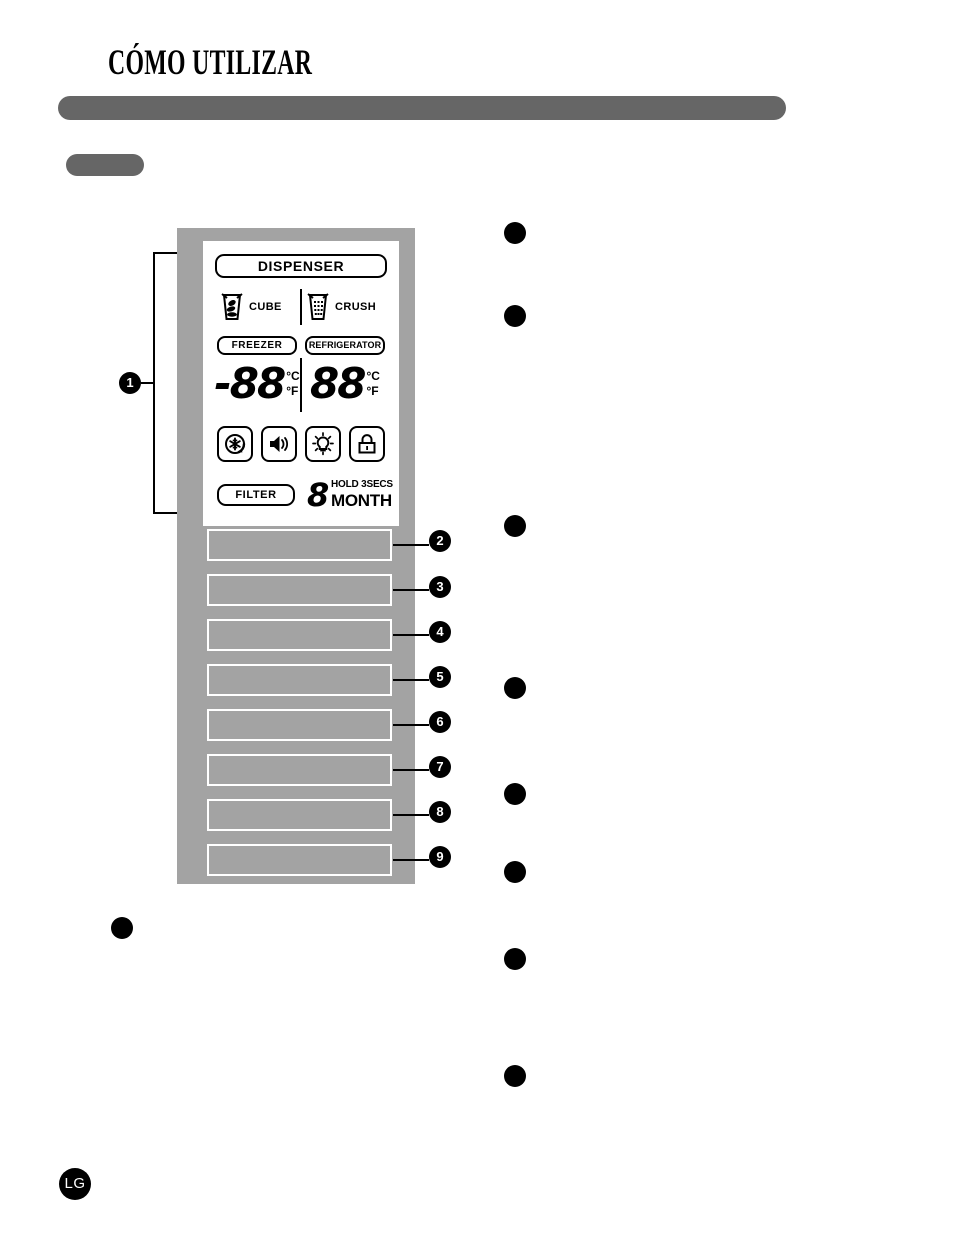  What do you see at coordinates (293, 376) in the screenshot?
I see `freezer-unit-celsius: °C` at bounding box center [293, 376].